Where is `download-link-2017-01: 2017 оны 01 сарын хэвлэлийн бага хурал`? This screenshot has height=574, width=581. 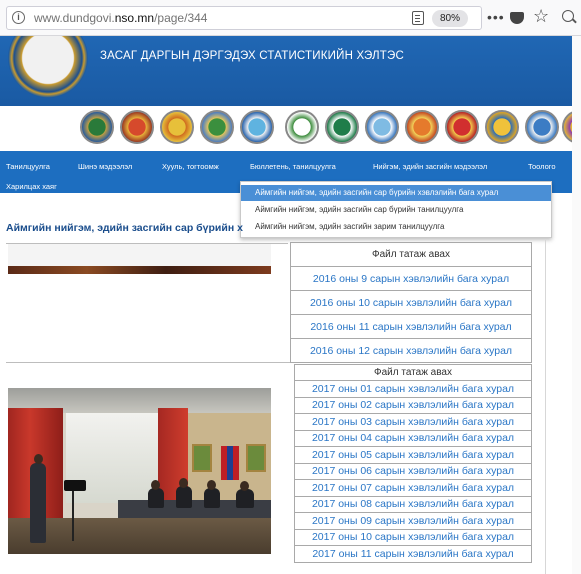 download-link-2017-01: 2017 оны 01 сарын хэвлэлийн бага хурал is located at coordinates (413, 389).